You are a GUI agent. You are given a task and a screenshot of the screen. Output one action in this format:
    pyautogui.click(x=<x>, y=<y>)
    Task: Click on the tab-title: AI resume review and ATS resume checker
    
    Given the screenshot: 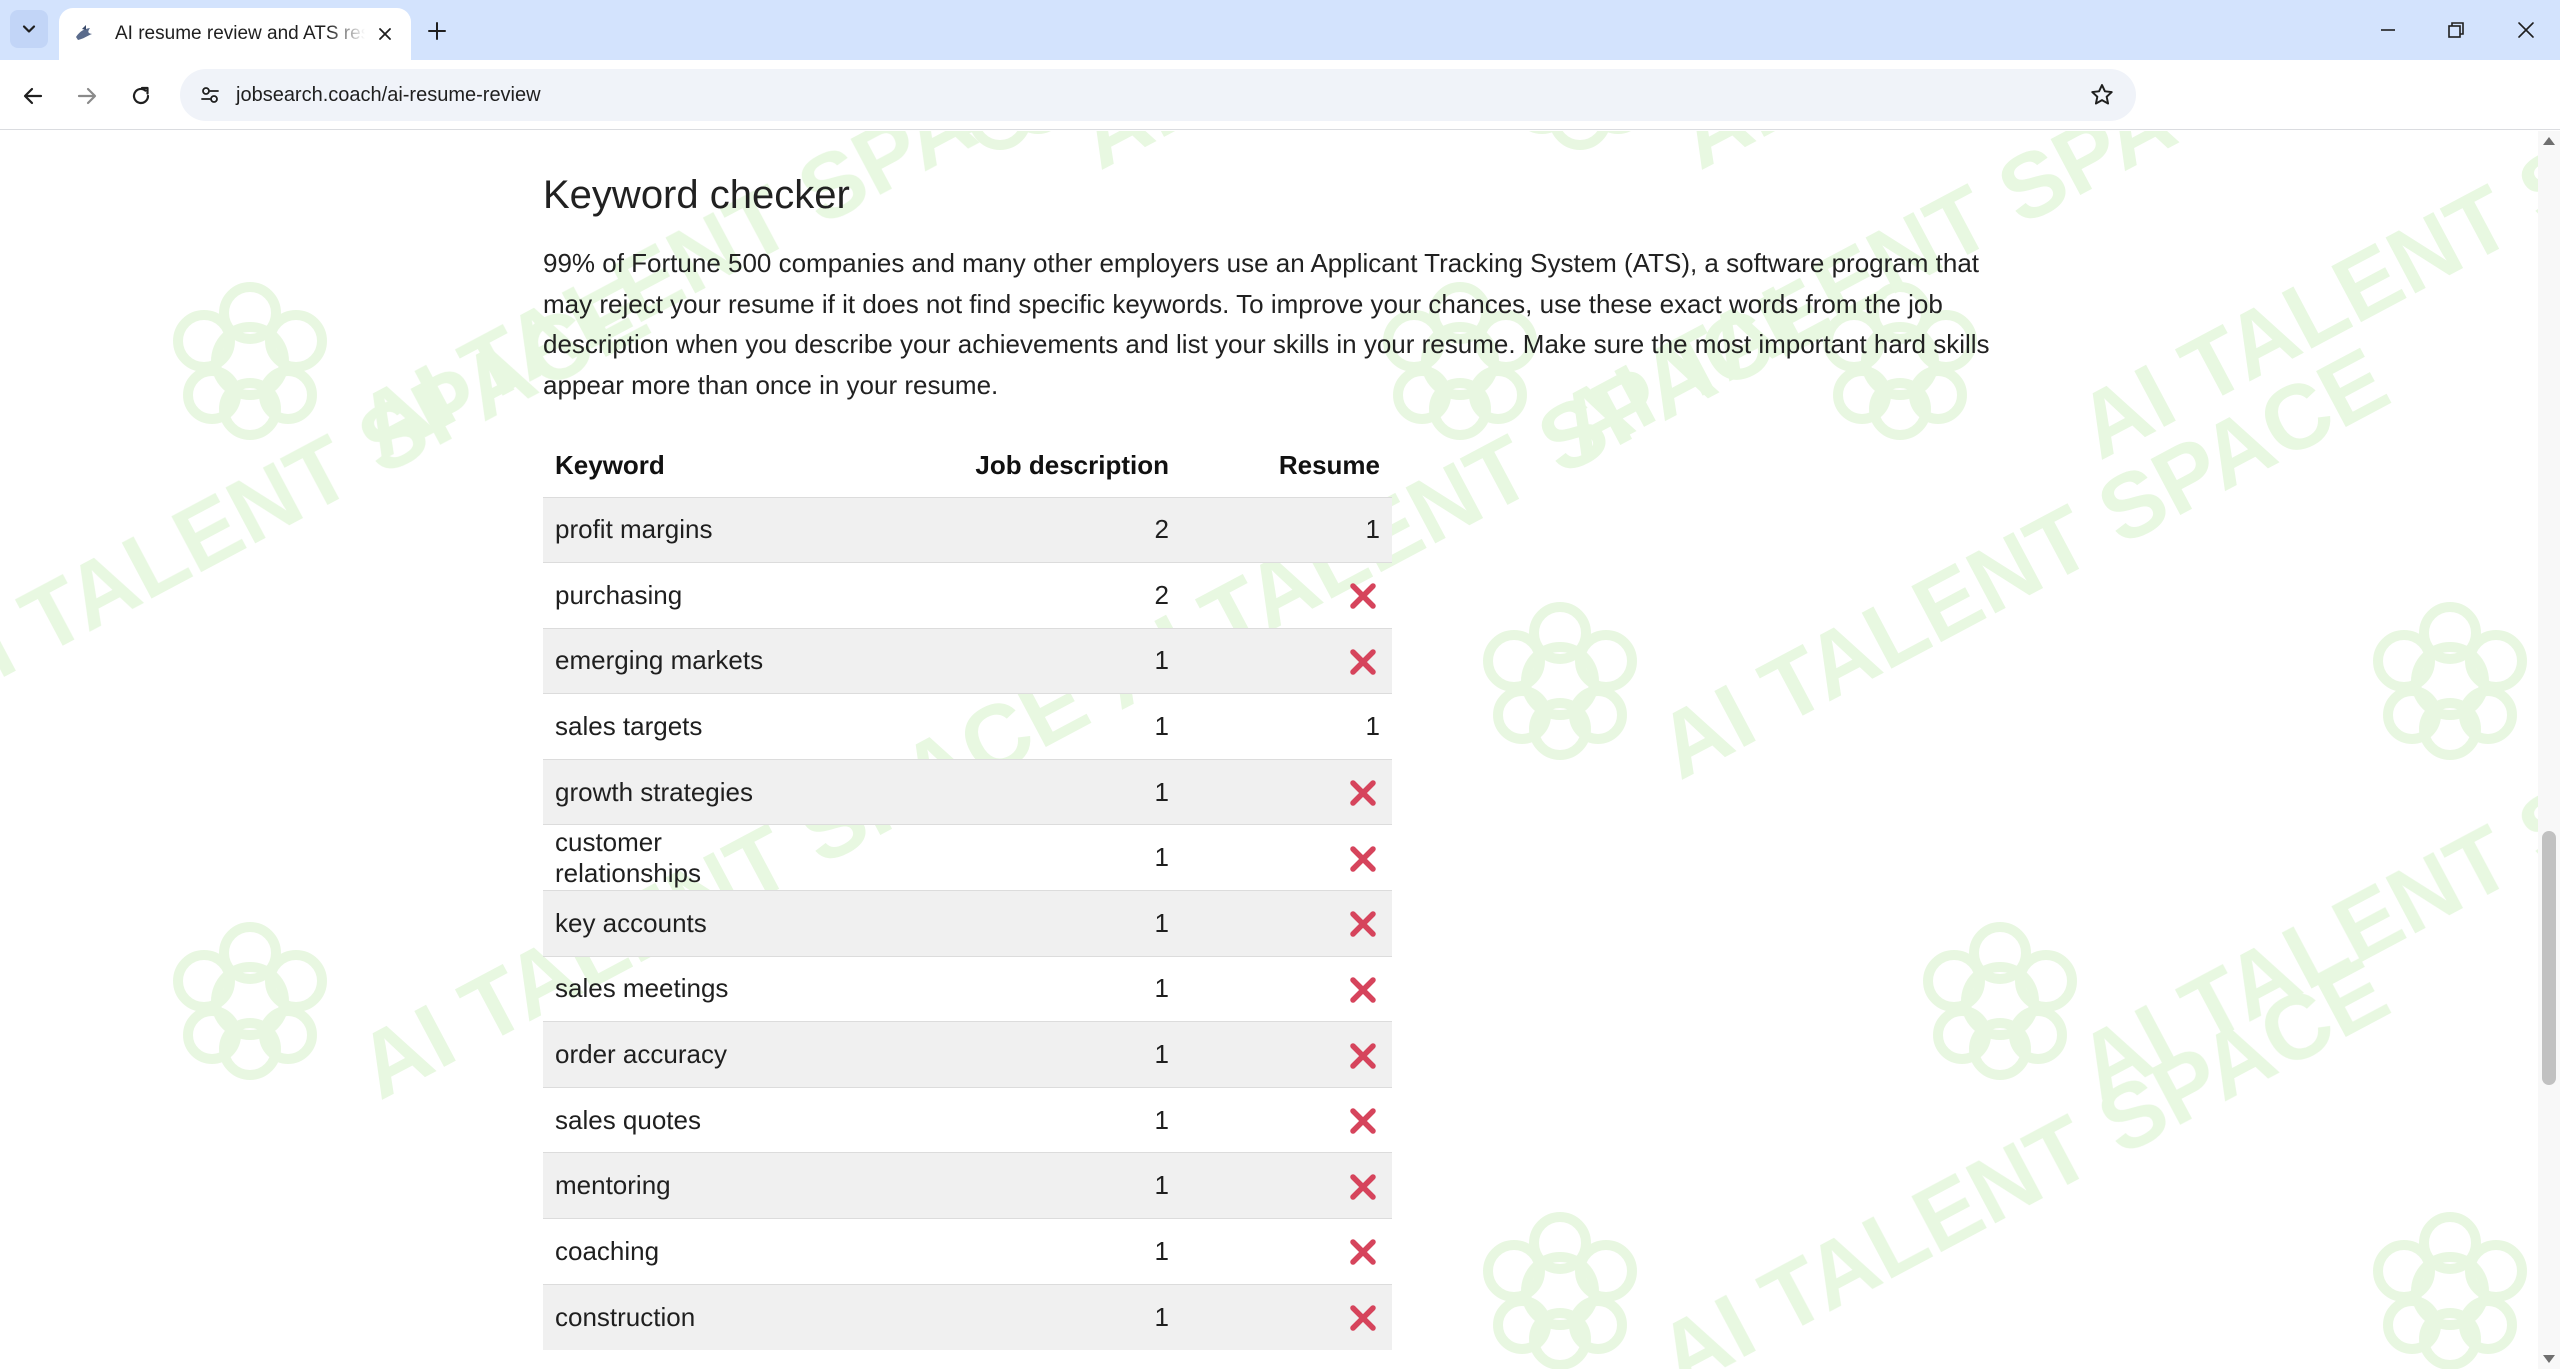 What is the action you would take?
    pyautogui.click(x=240, y=33)
    